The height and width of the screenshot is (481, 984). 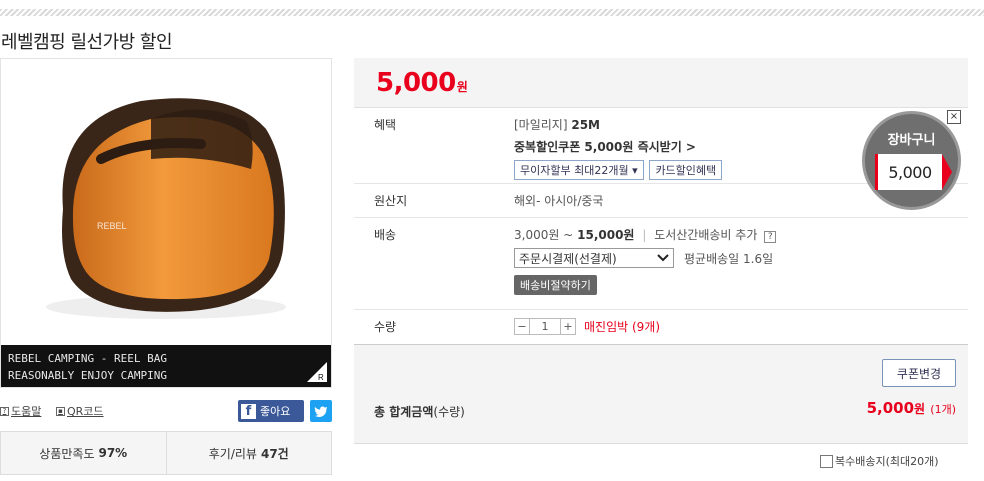 I want to click on multi-address-checkbox: 복수배송지(최대20개), so click(x=879, y=461).